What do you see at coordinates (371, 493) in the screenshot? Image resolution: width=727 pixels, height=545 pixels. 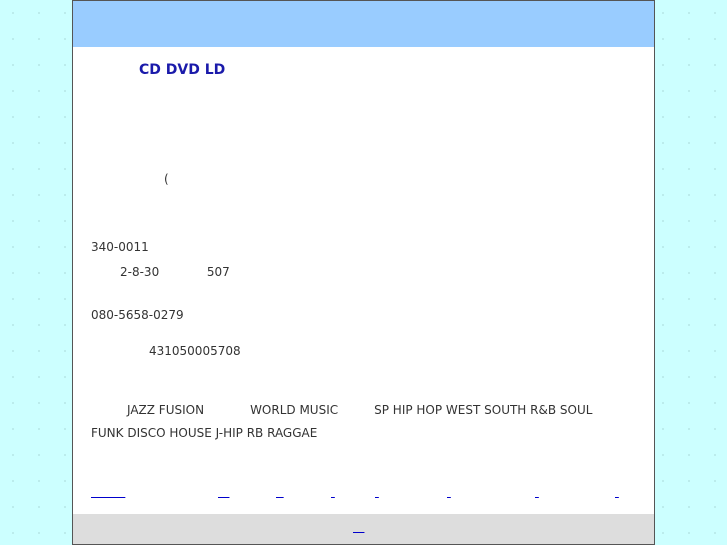 I see `nav-links` at bounding box center [371, 493].